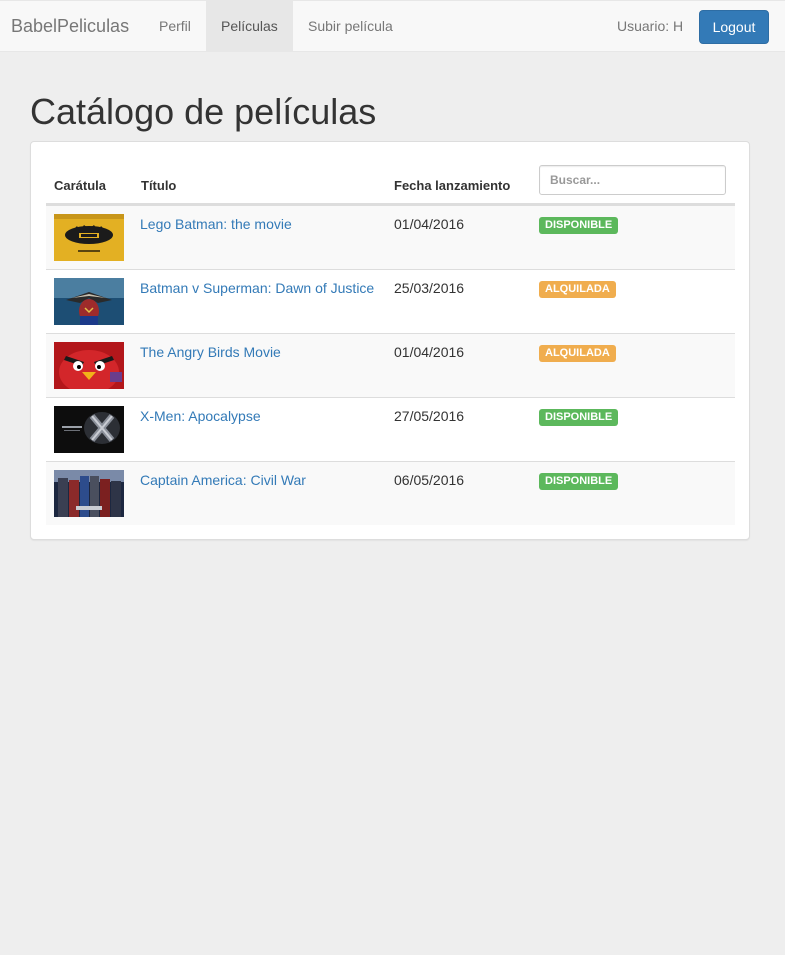  What do you see at coordinates (223, 480) in the screenshot?
I see `movie-title-link: Captain America: Civil War` at bounding box center [223, 480].